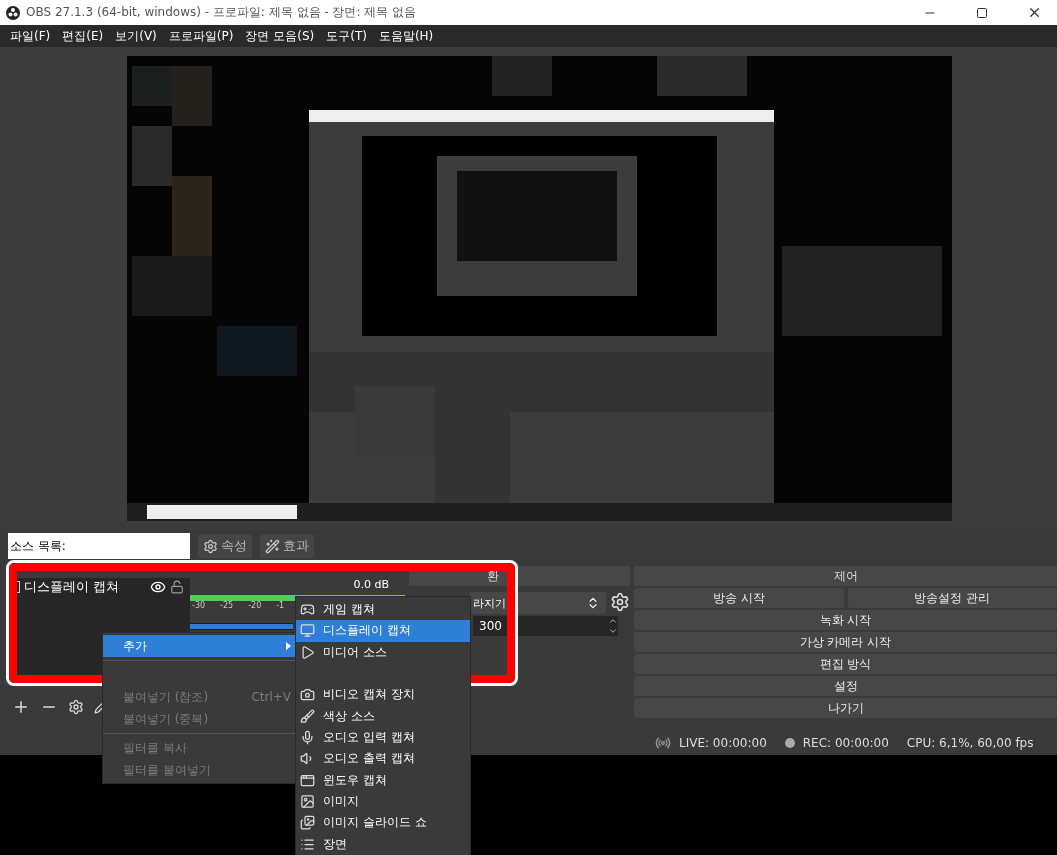 The width and height of the screenshot is (1057, 855). I want to click on record-dot-icon, so click(789, 742).